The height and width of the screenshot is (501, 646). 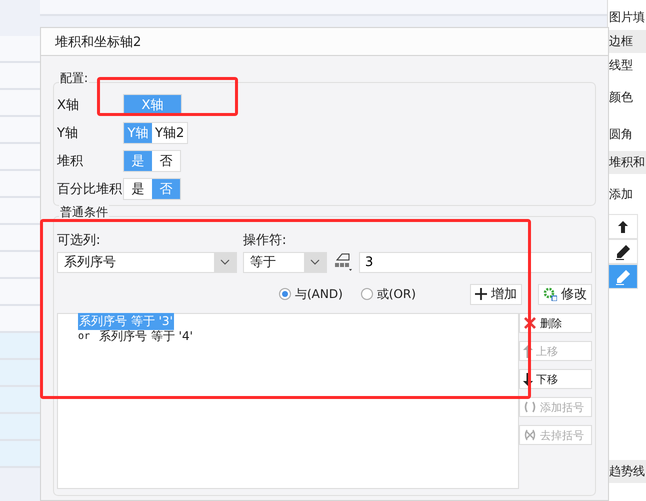 I want to click on text-type-icon, so click(x=343, y=262).